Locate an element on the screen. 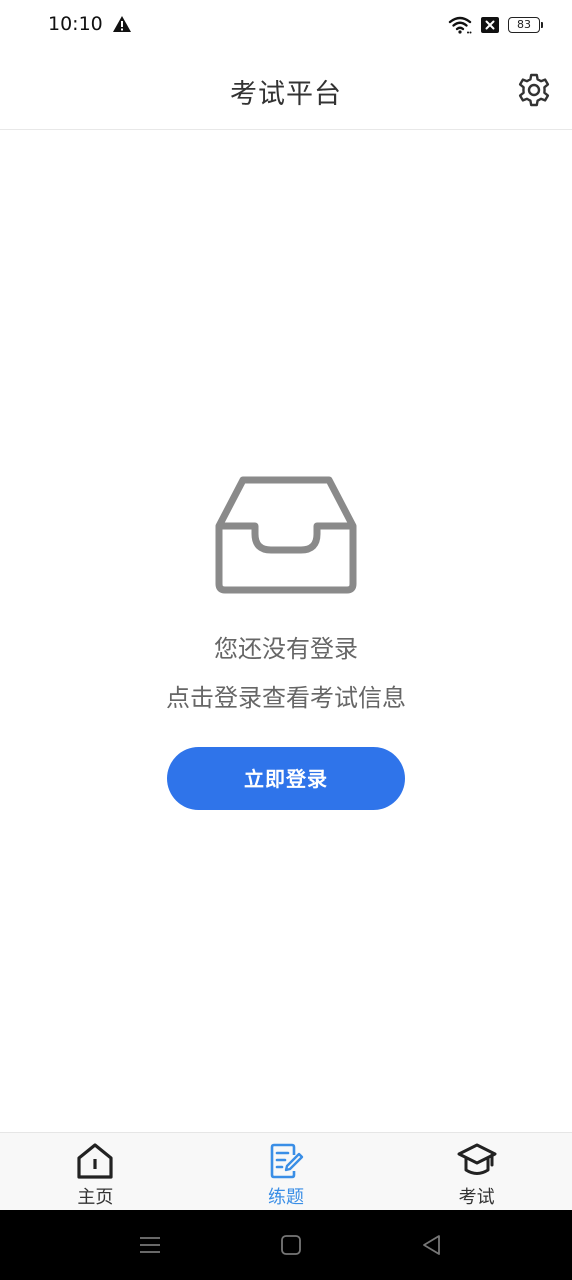  status-icons: 83 is located at coordinates (495, 25).